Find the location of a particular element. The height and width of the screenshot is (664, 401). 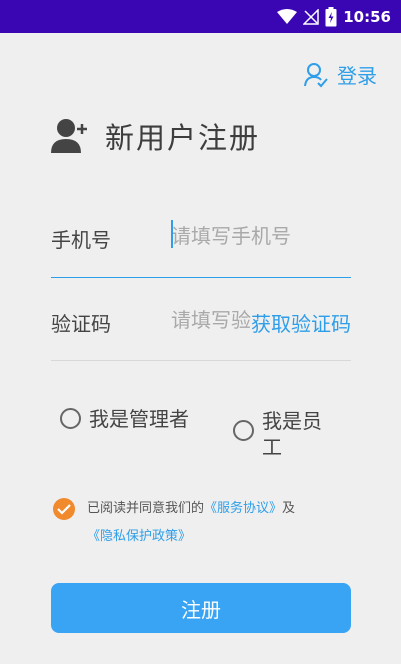

register-button: 注册 is located at coordinates (201, 608).